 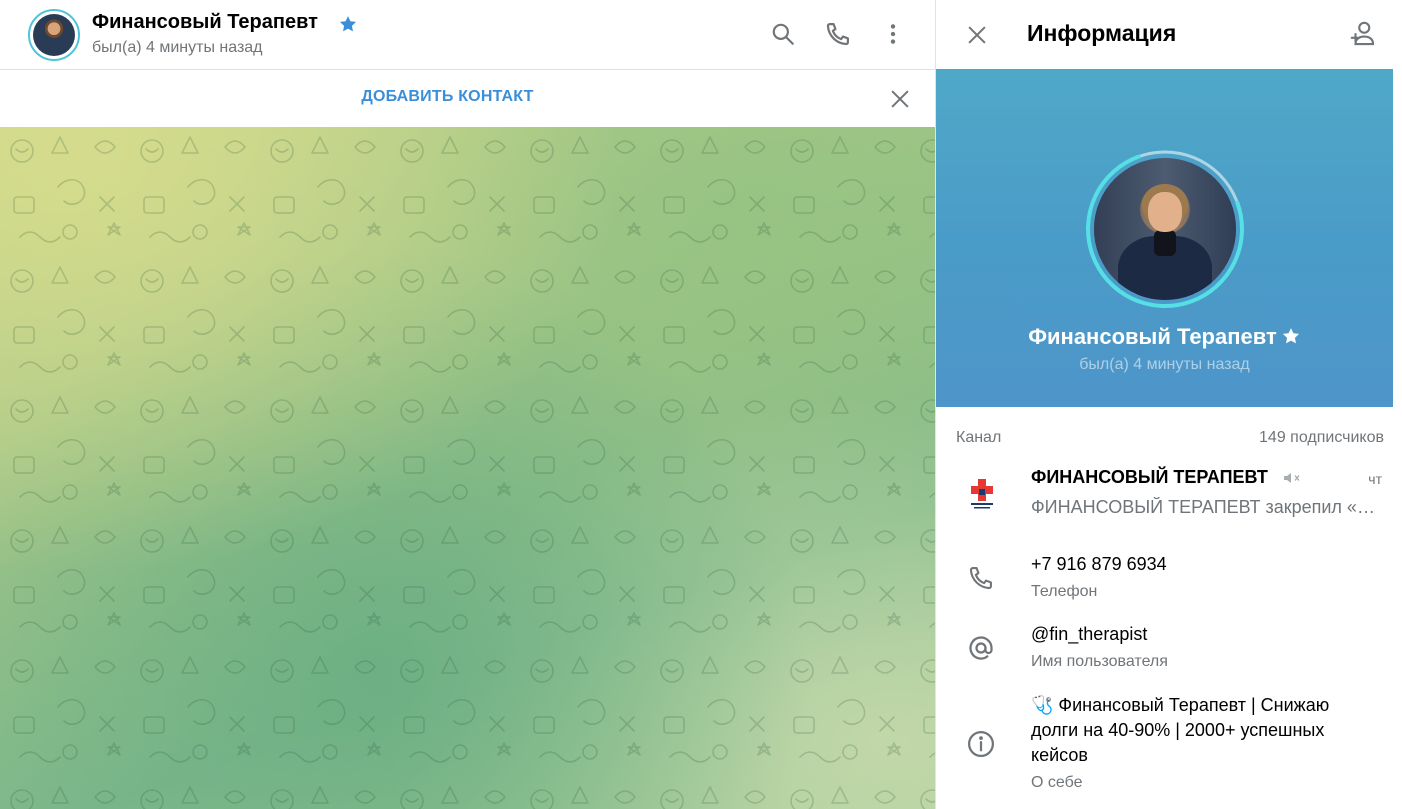 I want to click on info-title: Информация, so click(x=1102, y=33).